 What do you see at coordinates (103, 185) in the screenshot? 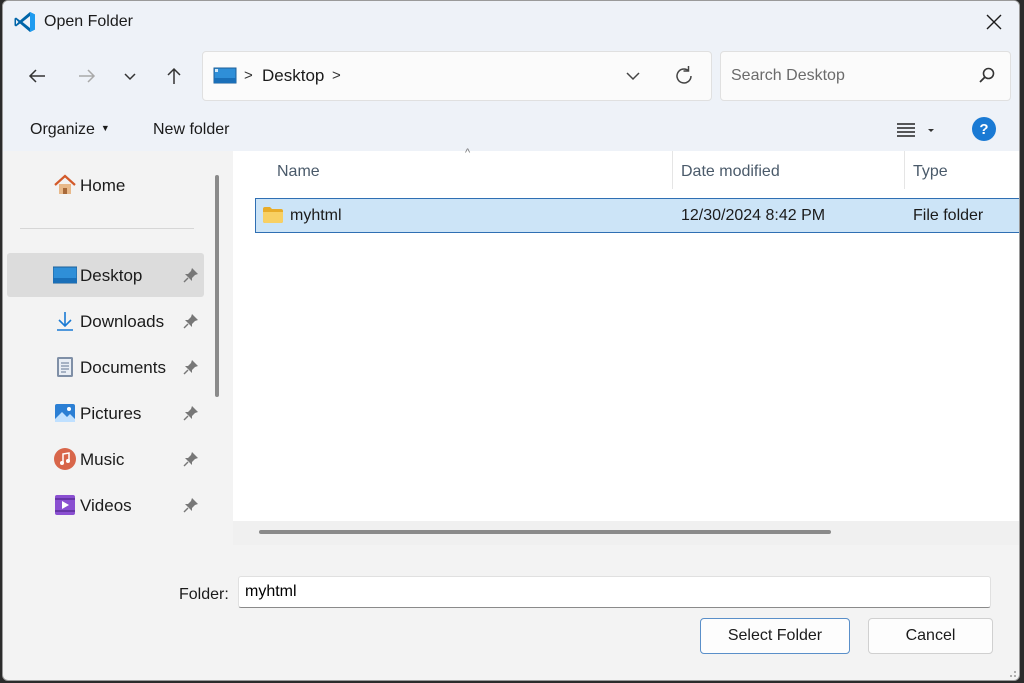
I see `sidebar-item-label: Home` at bounding box center [103, 185].